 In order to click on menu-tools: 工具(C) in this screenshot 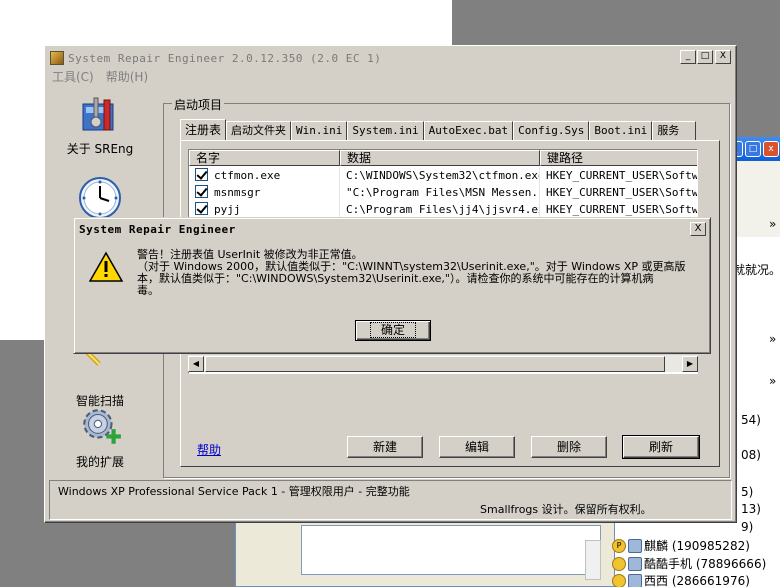, I will do `click(73, 76)`.